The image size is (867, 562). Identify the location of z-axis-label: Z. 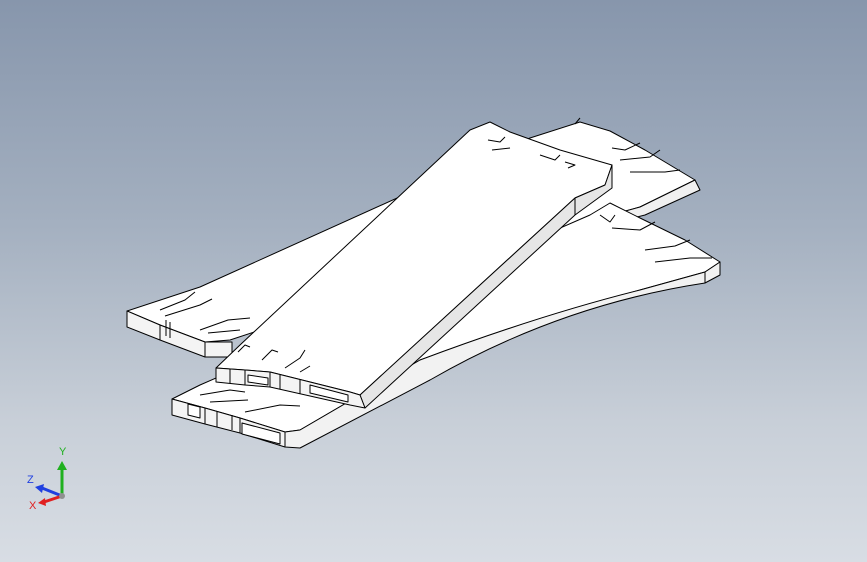
(30, 480).